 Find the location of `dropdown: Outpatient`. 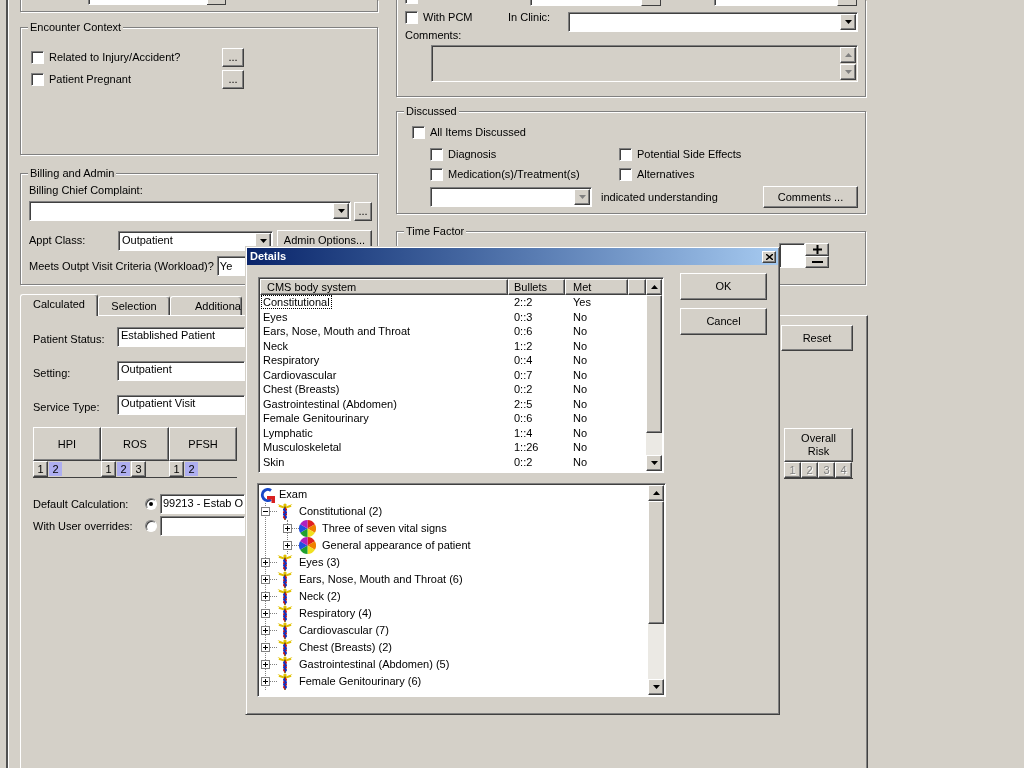

dropdown: Outpatient is located at coordinates (195, 240).